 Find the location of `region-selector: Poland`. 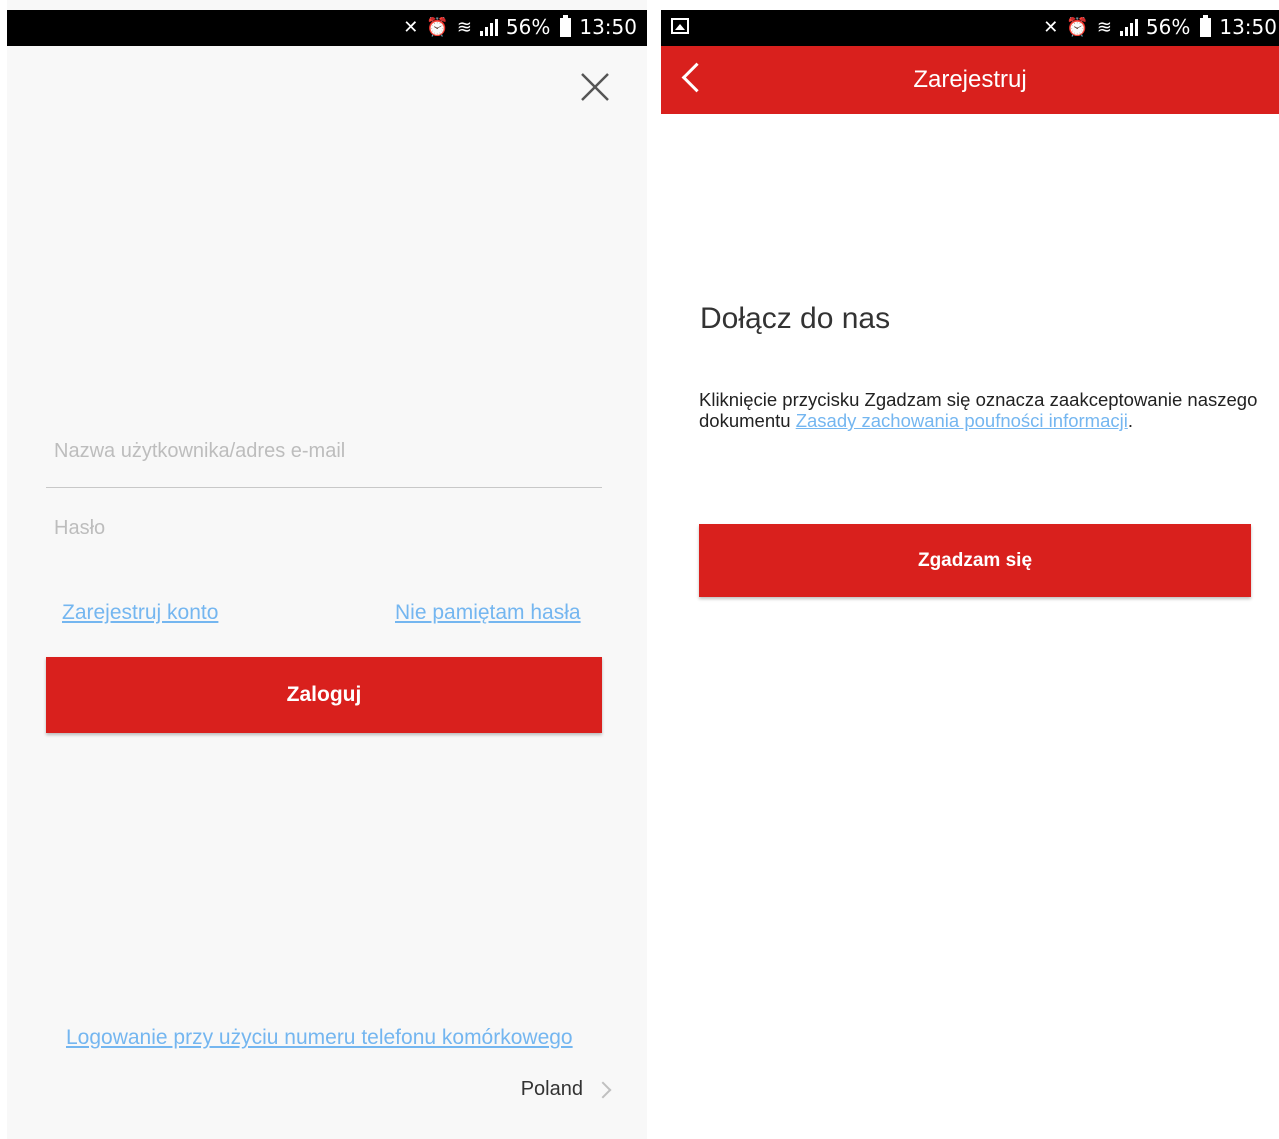

region-selector: Poland is located at coordinates (566, 1089).